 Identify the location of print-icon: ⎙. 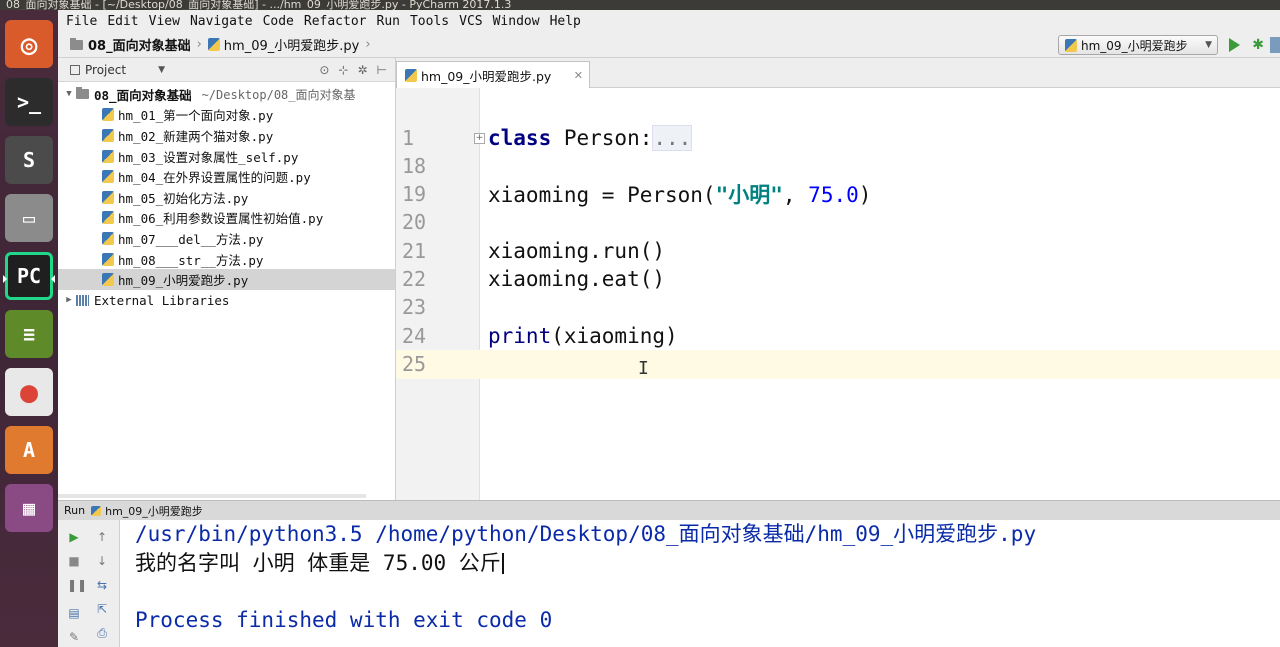
(102, 633).